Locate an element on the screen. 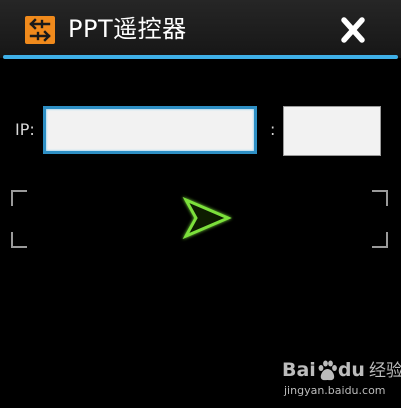 This screenshot has height=408, width=401. port-input is located at coordinates (332, 131).